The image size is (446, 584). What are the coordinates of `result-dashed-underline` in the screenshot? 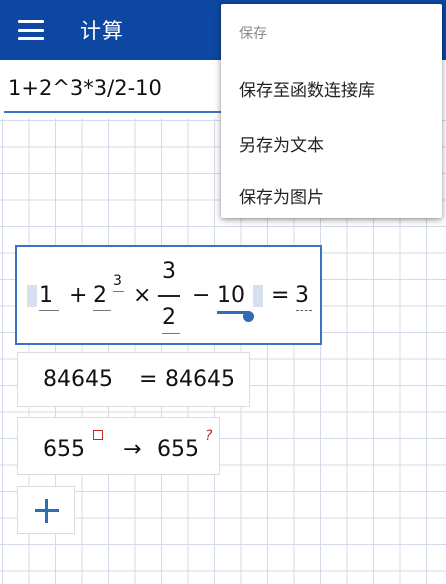 It's located at (304, 310).